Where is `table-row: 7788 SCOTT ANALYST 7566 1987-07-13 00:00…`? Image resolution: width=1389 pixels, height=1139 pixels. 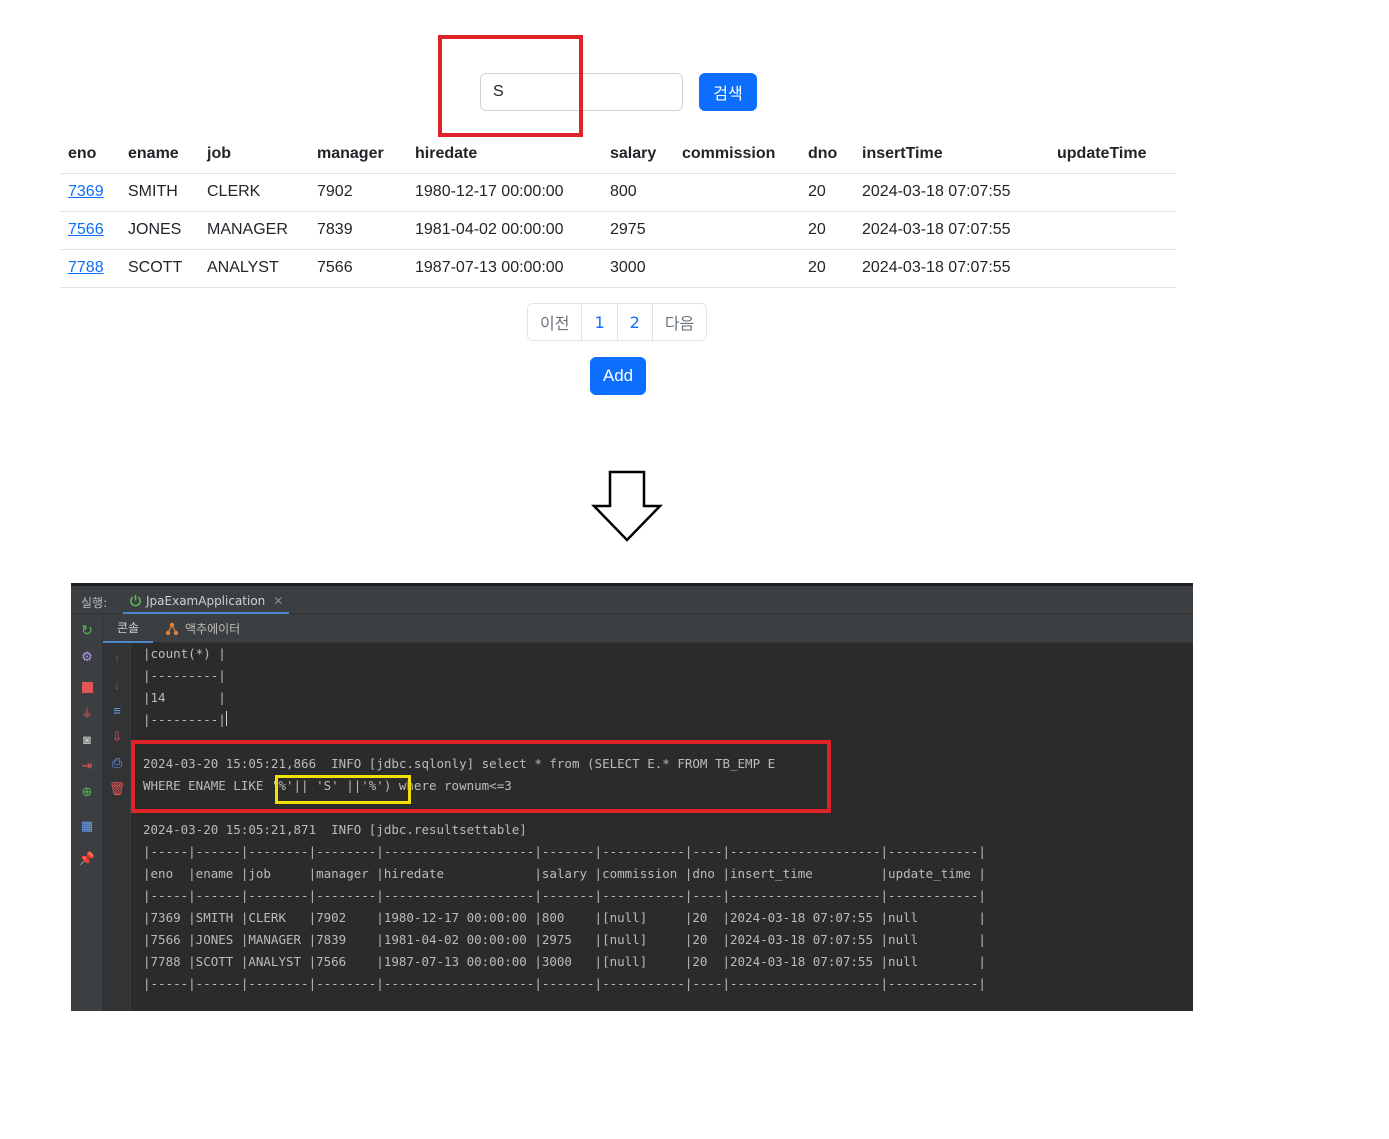 table-row: 7788 SCOTT ANALYST 7566 1987-07-13 00:00… is located at coordinates (618, 268).